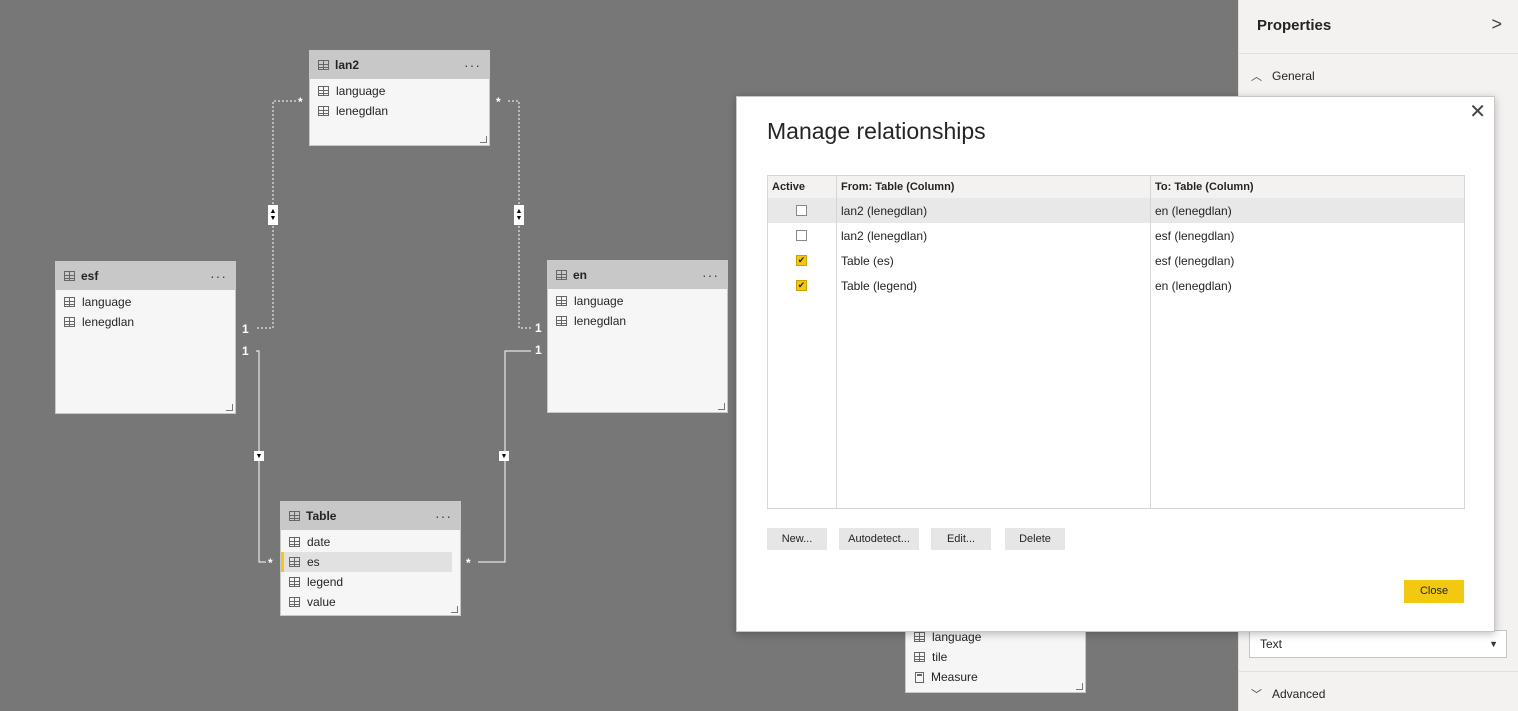 The image size is (1518, 711). Describe the element at coordinates (498, 102) in the screenshot. I see `cardinality-many-lan2-en: *` at that location.